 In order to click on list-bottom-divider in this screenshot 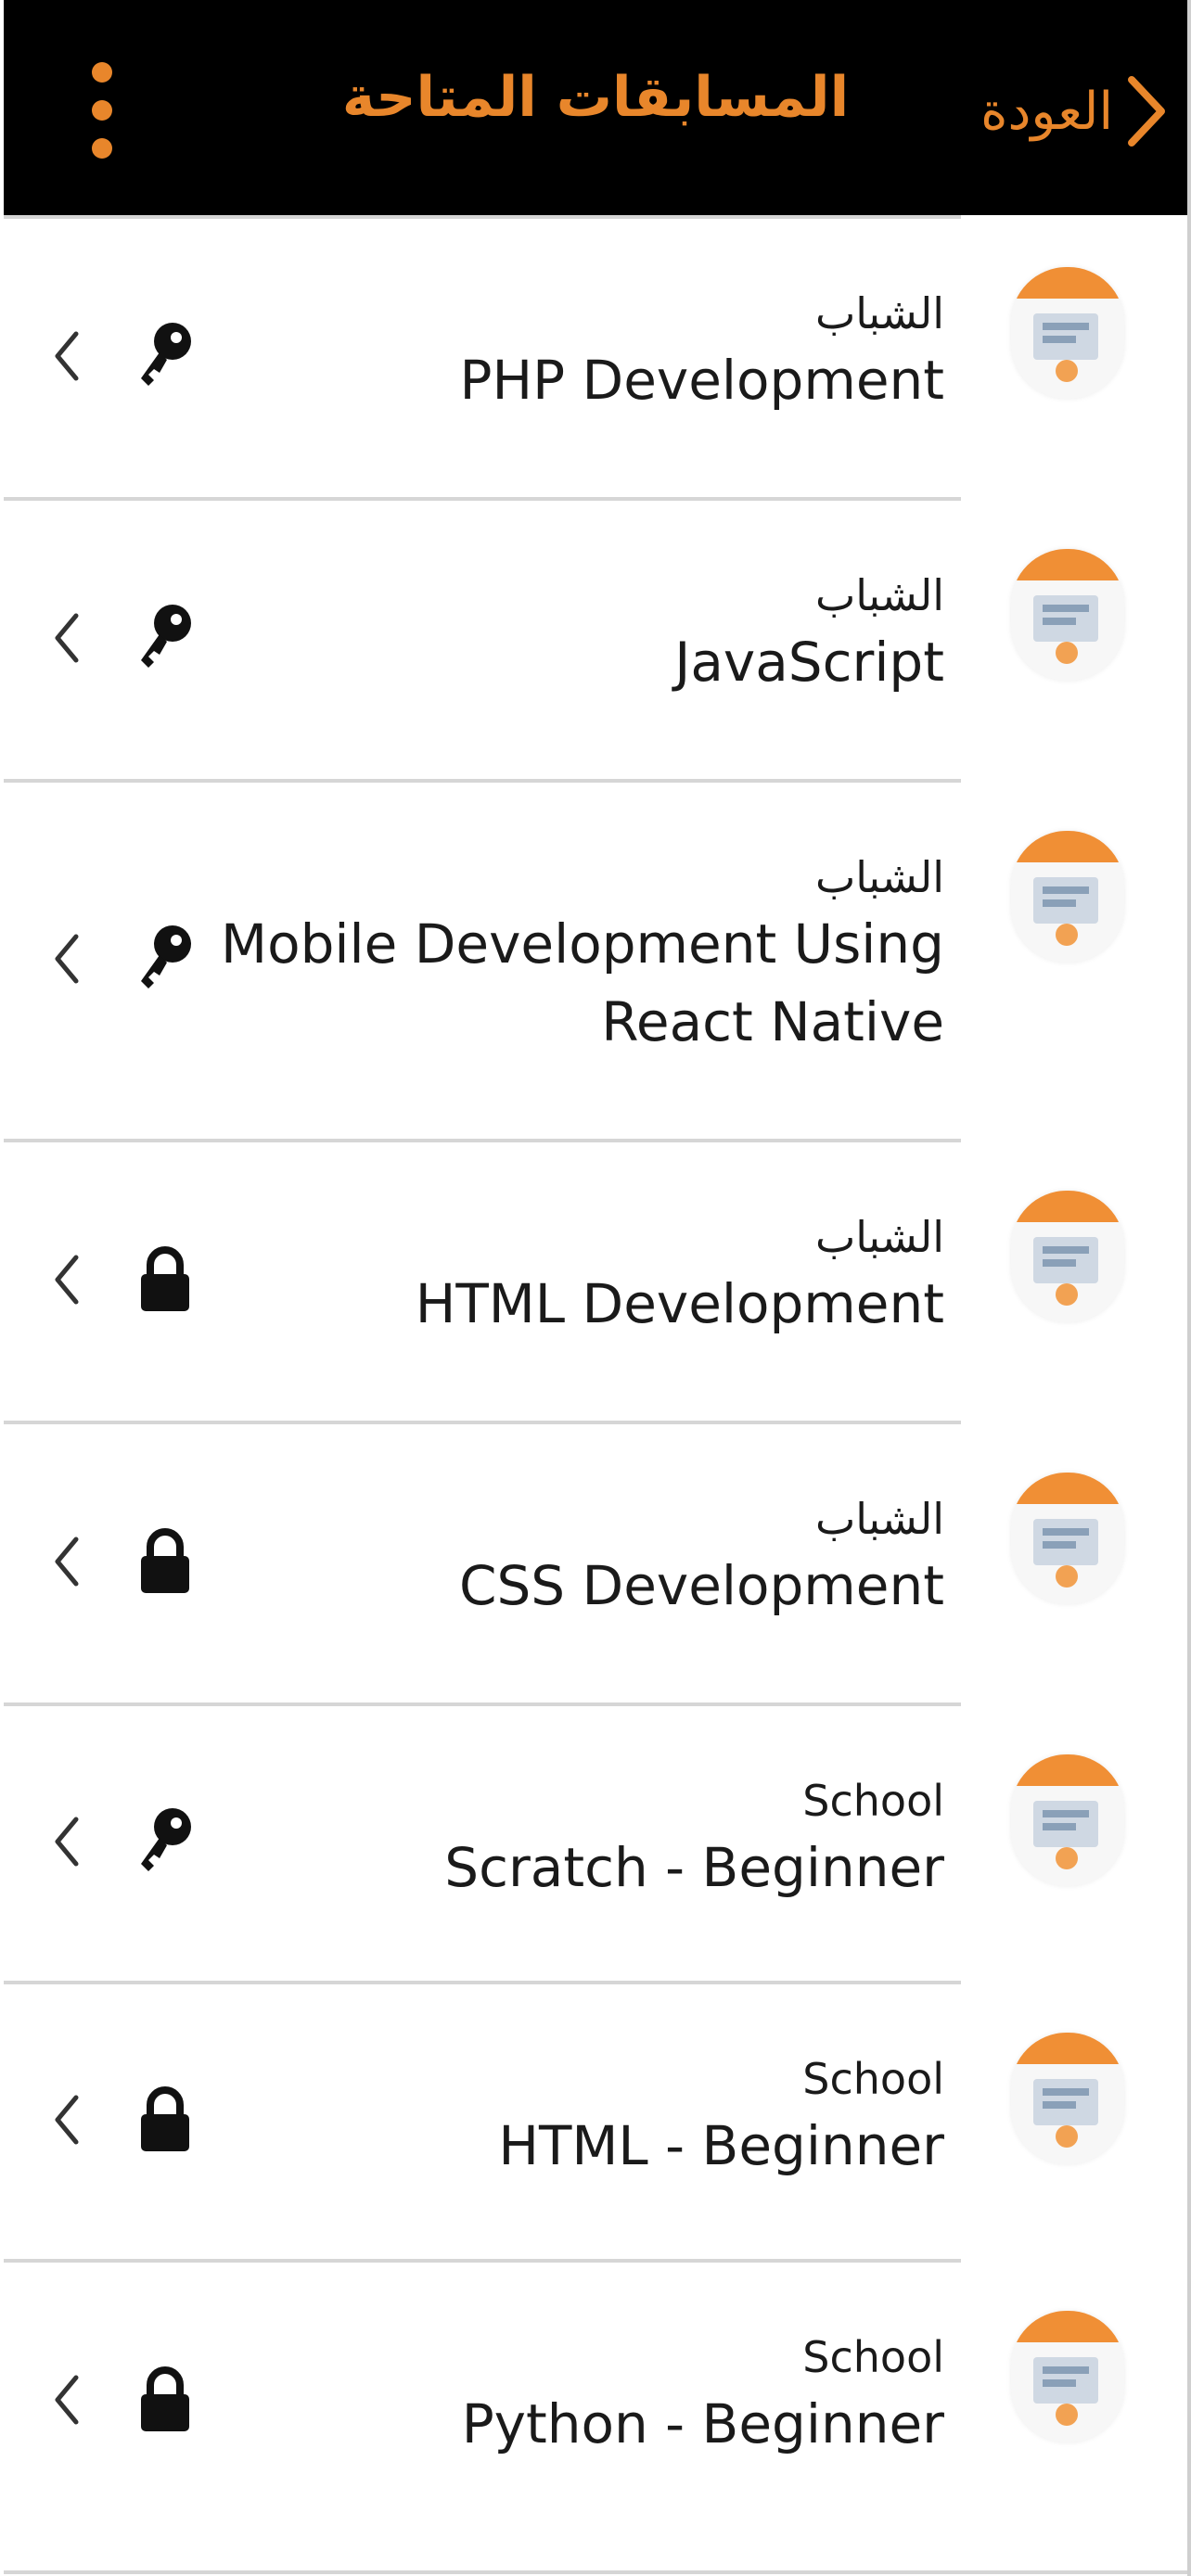, I will do `click(595, 2572)`.